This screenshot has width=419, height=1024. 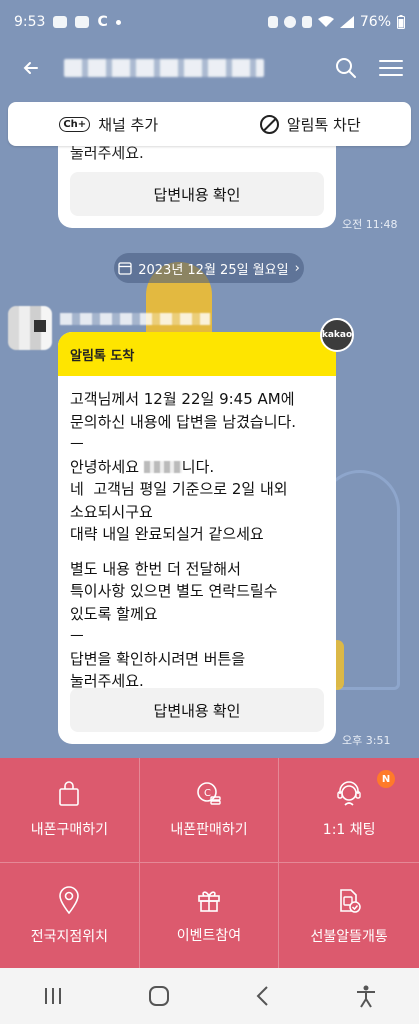 I want to click on answer-confirm-button: 답변내용 확인, so click(x=197, y=710).